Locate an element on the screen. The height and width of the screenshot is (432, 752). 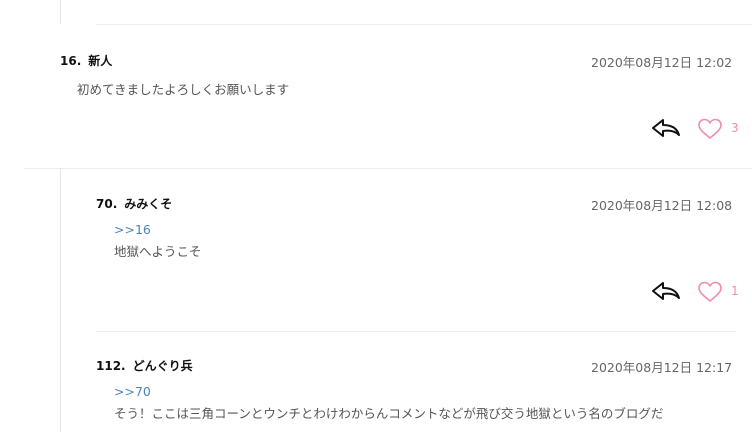
reply-quote-link: >>16 is located at coordinates (132, 229).